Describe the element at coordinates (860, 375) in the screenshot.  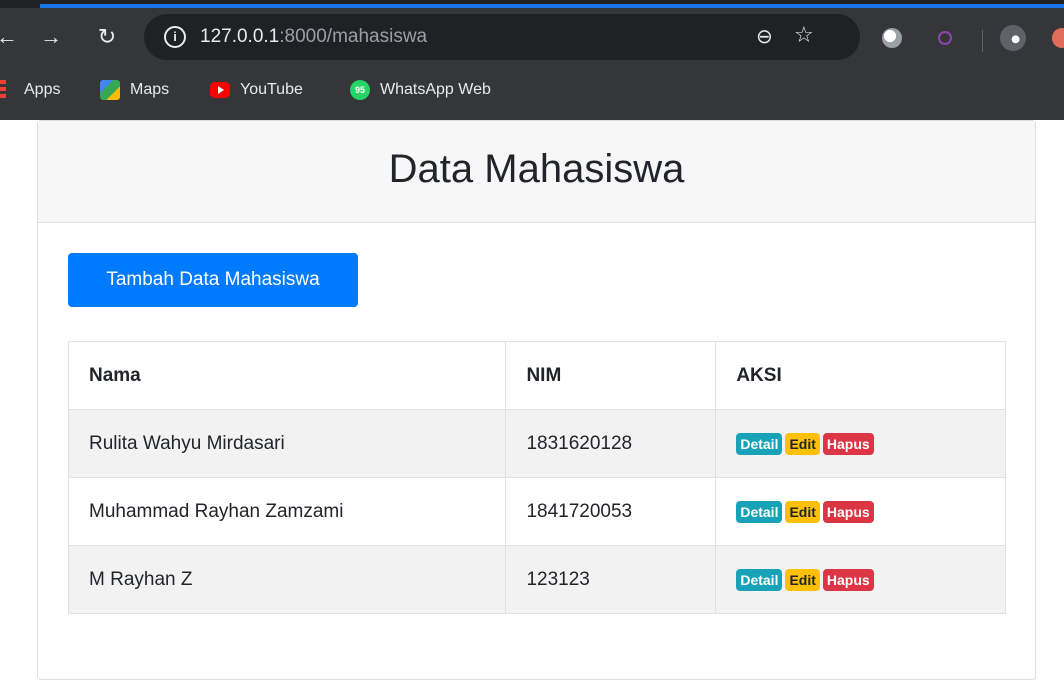
I see `column-header-aksi: AKSI` at that location.